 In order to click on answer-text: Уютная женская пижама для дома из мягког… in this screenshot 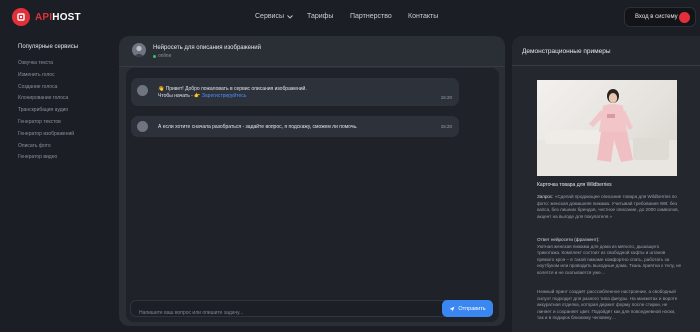, I will do `click(609, 259)`.